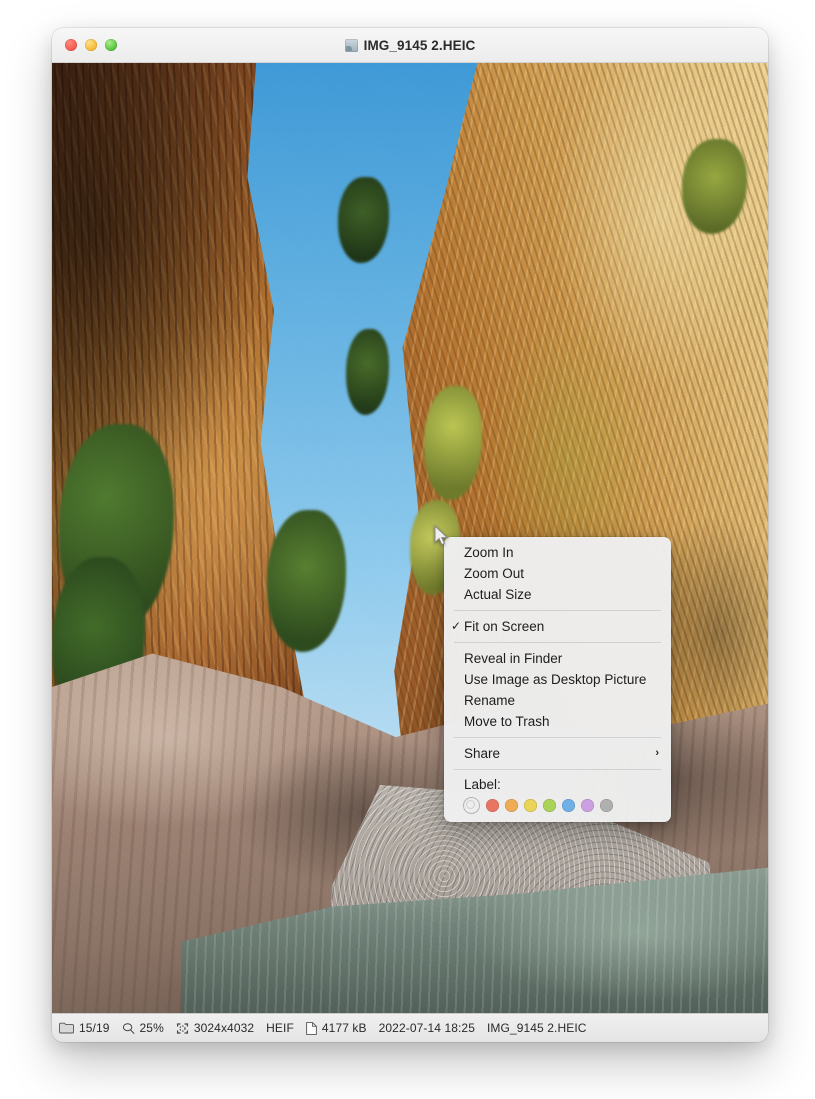 The image size is (815, 1099). Describe the element at coordinates (606, 805) in the screenshot. I see `label-gray-swatch` at that location.